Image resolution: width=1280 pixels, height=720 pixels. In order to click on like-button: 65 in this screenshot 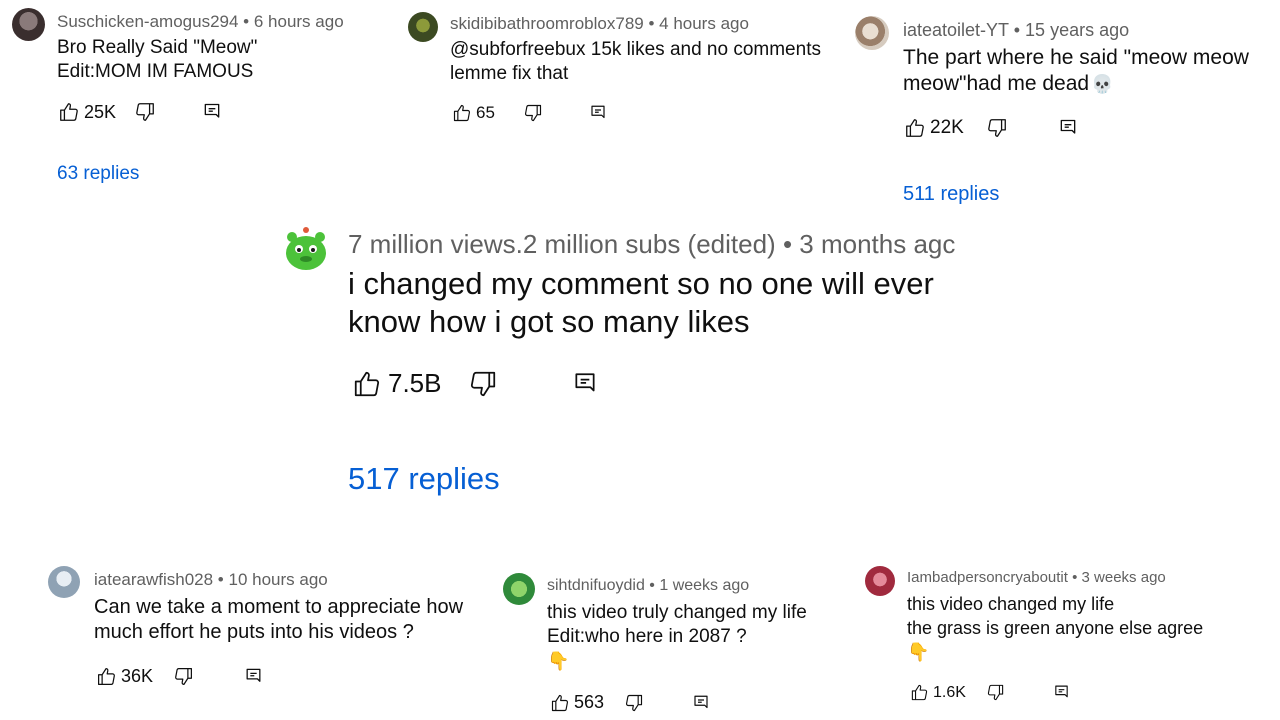, I will do `click(473, 113)`.